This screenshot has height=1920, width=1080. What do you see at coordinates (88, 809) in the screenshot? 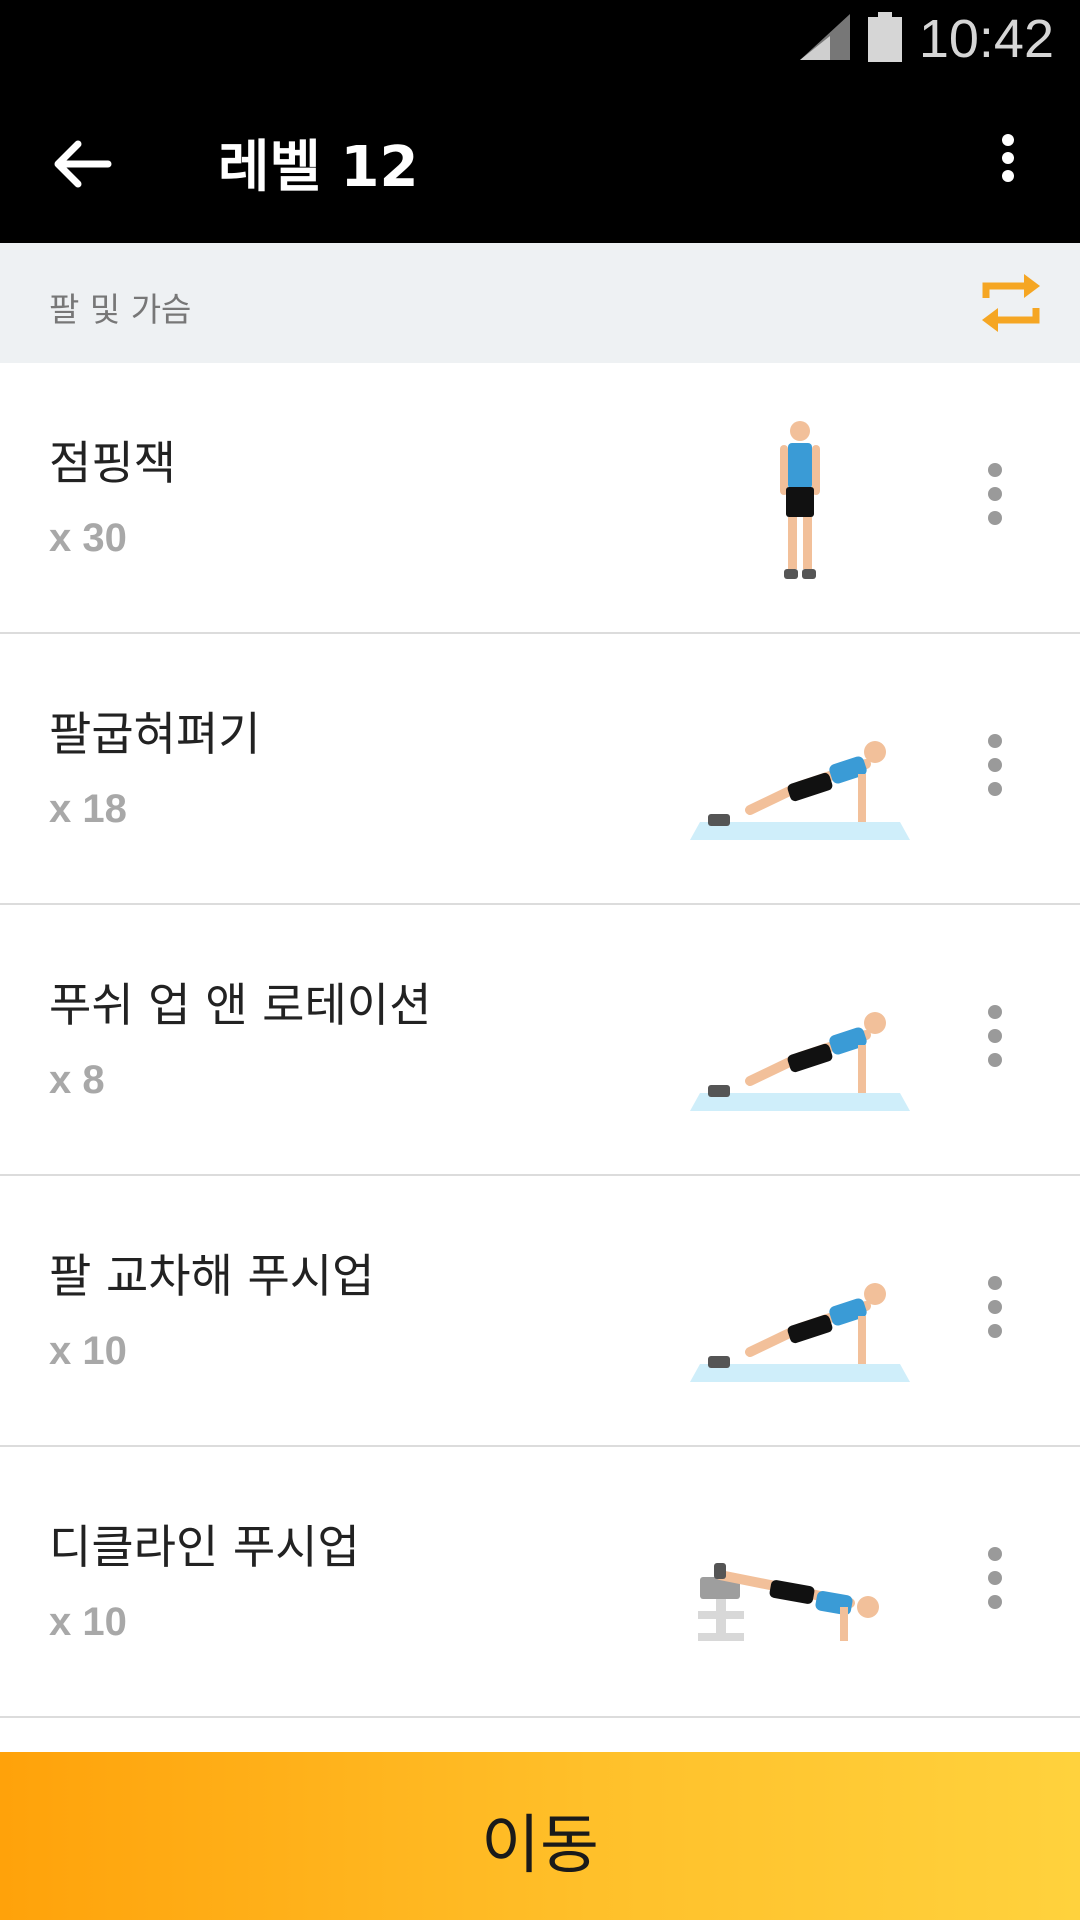
I see `exercise-reps: x 18` at bounding box center [88, 809].